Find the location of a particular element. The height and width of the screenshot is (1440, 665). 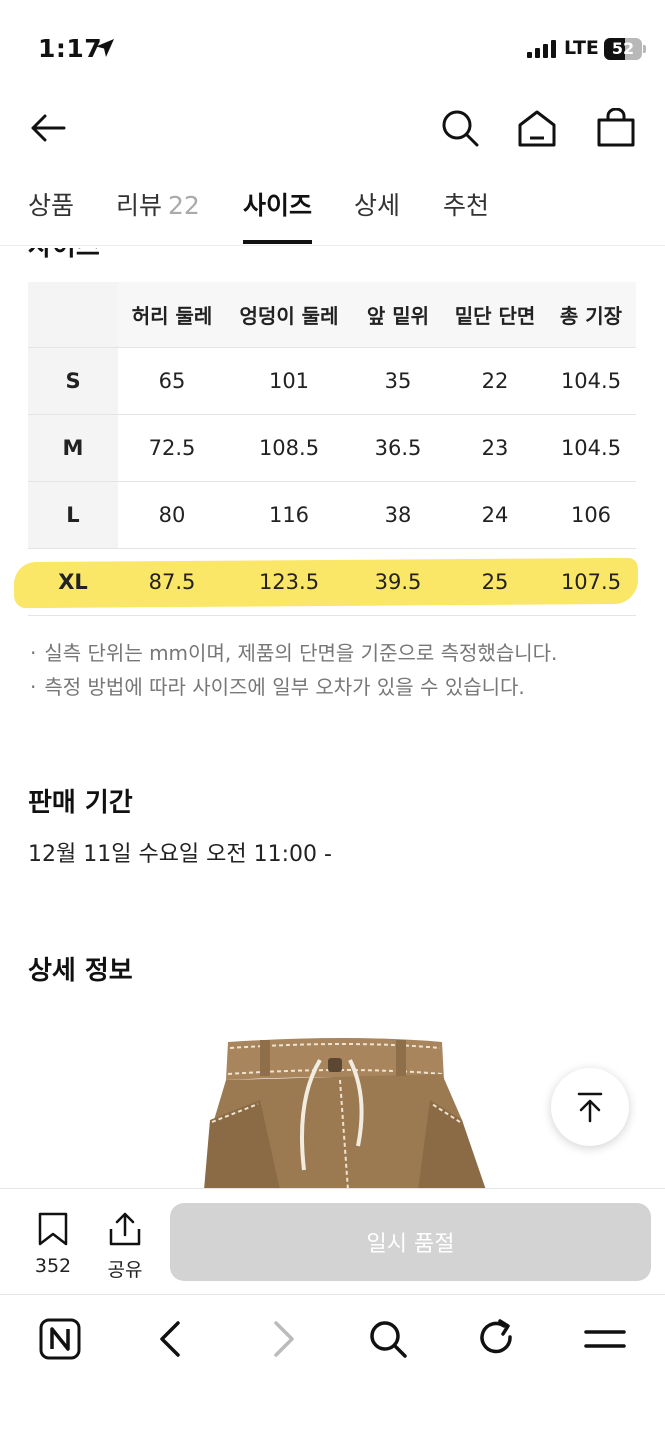

refresh-icon is located at coordinates (497, 1339).